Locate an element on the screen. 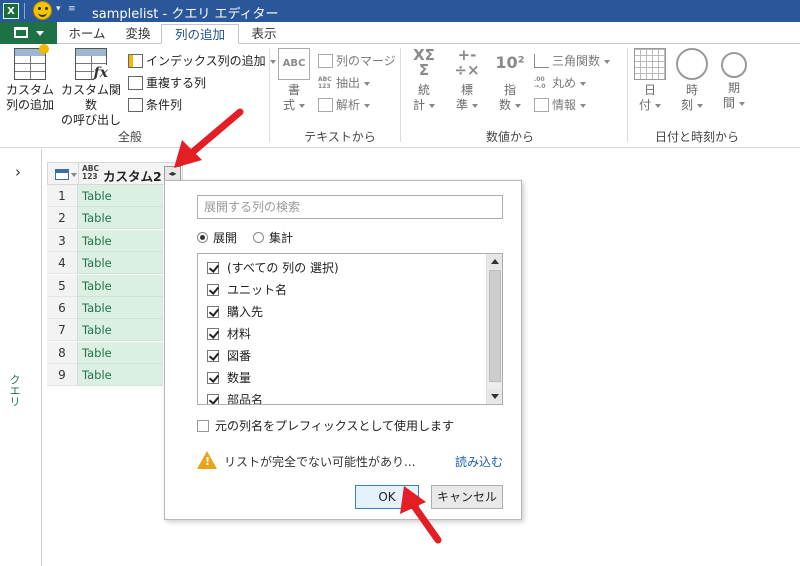 Image resolution: width=800 pixels, height=566 pixels. merge-columns-button: 列のマージ is located at coordinates (357, 61).